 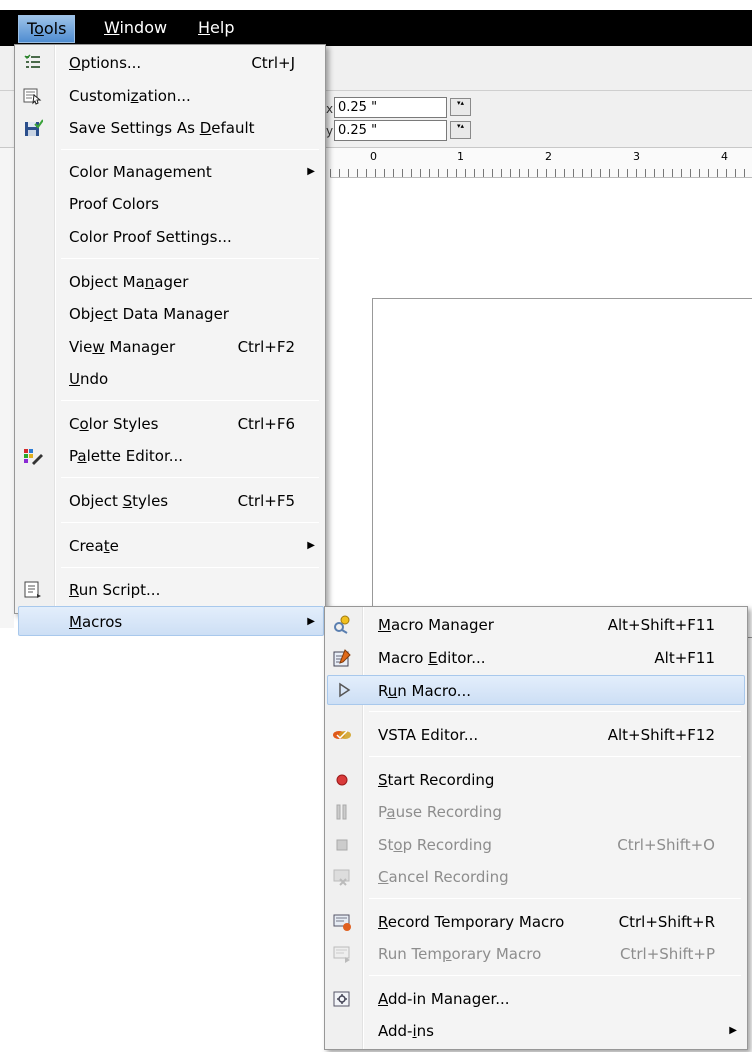 What do you see at coordinates (342, 658) in the screenshot?
I see `macro-editor-icon` at bounding box center [342, 658].